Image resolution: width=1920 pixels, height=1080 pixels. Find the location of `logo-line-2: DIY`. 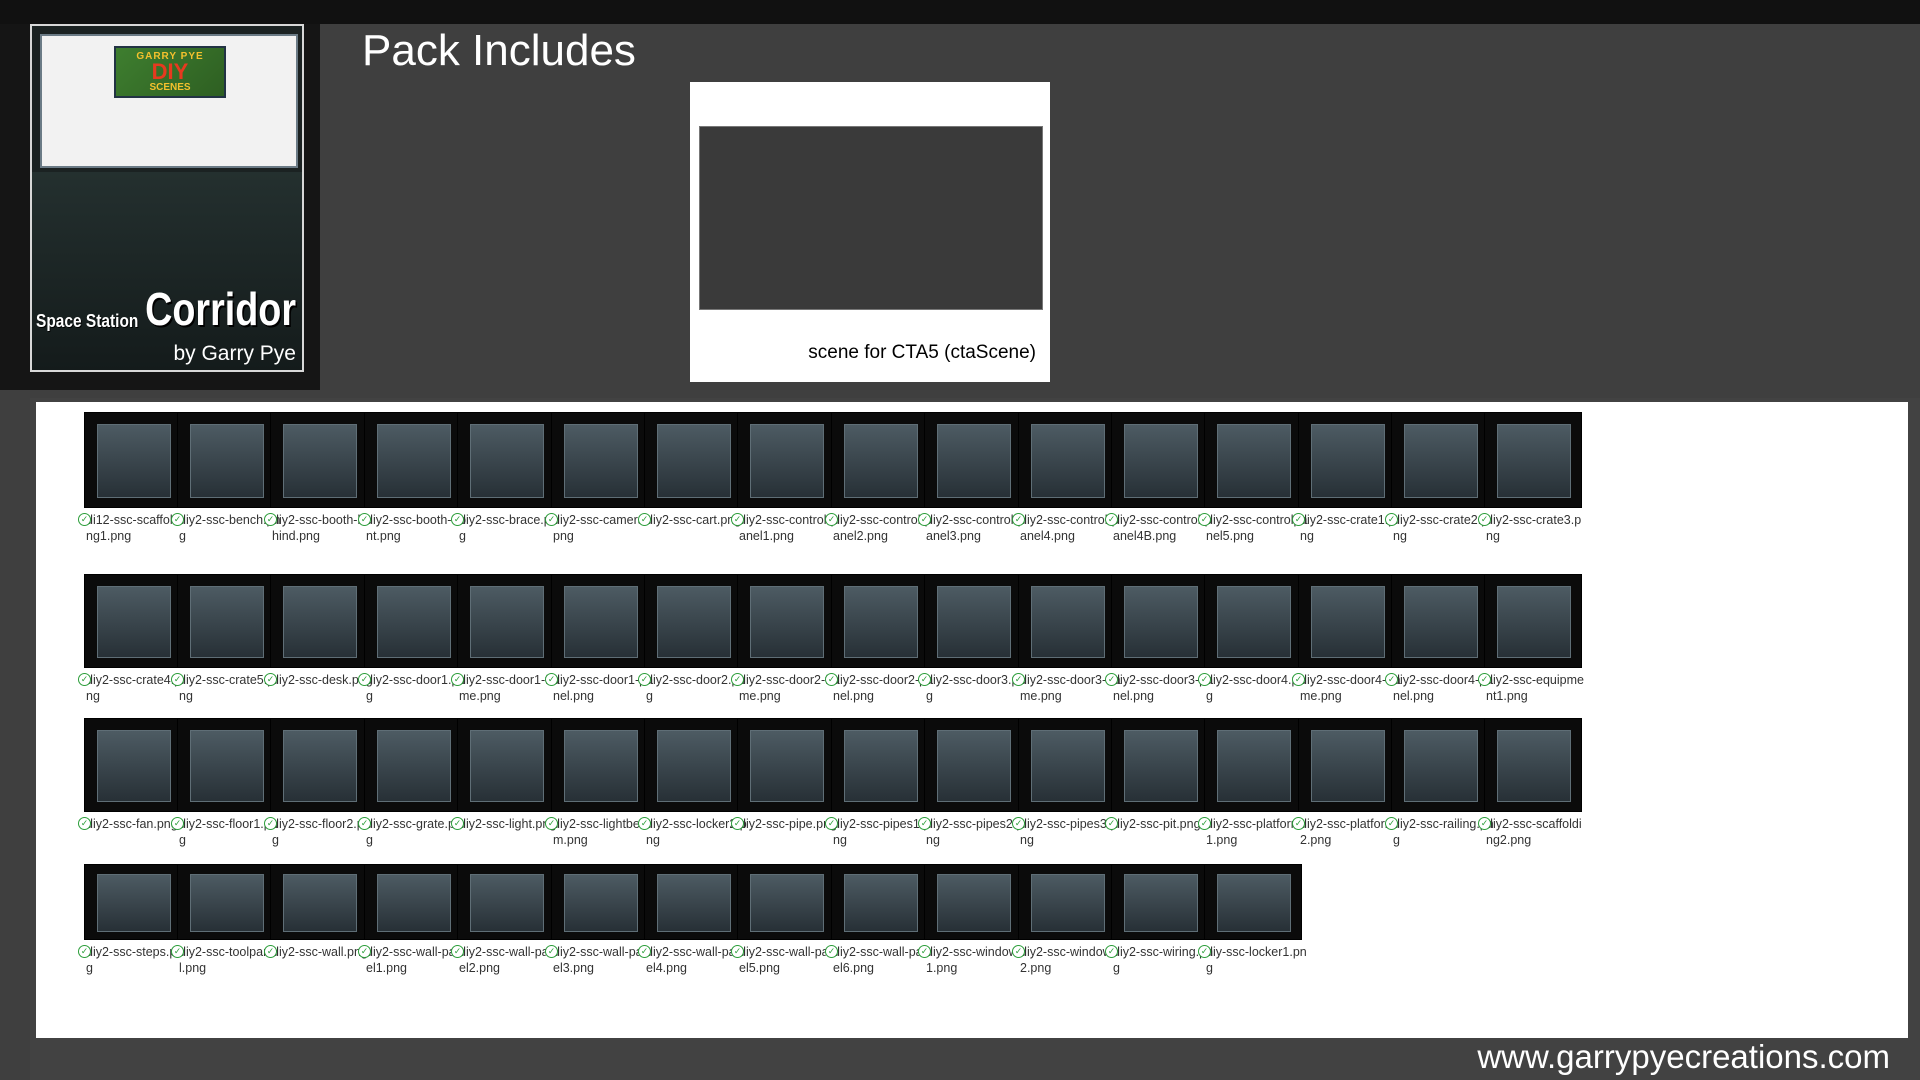

logo-line-2: DIY is located at coordinates (170, 71).